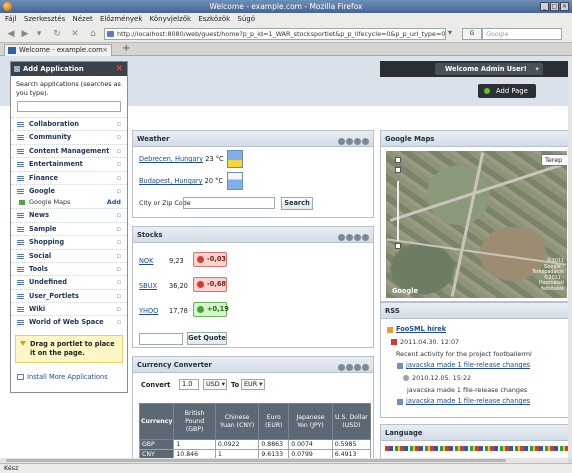  Describe the element at coordinates (570, 257) in the screenshot. I see `vertical-scrollbar` at that location.